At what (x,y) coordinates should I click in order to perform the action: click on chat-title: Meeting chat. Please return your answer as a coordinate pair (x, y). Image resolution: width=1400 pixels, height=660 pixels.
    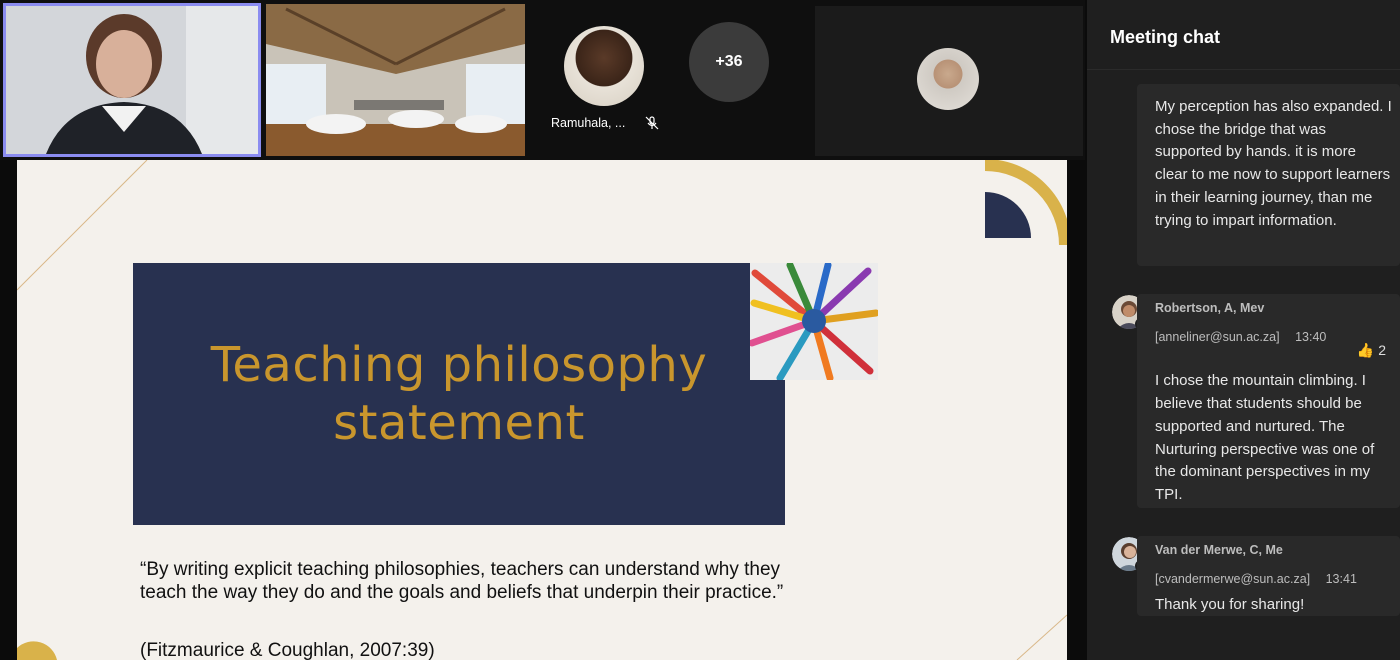
    Looking at the image, I should click on (1165, 37).